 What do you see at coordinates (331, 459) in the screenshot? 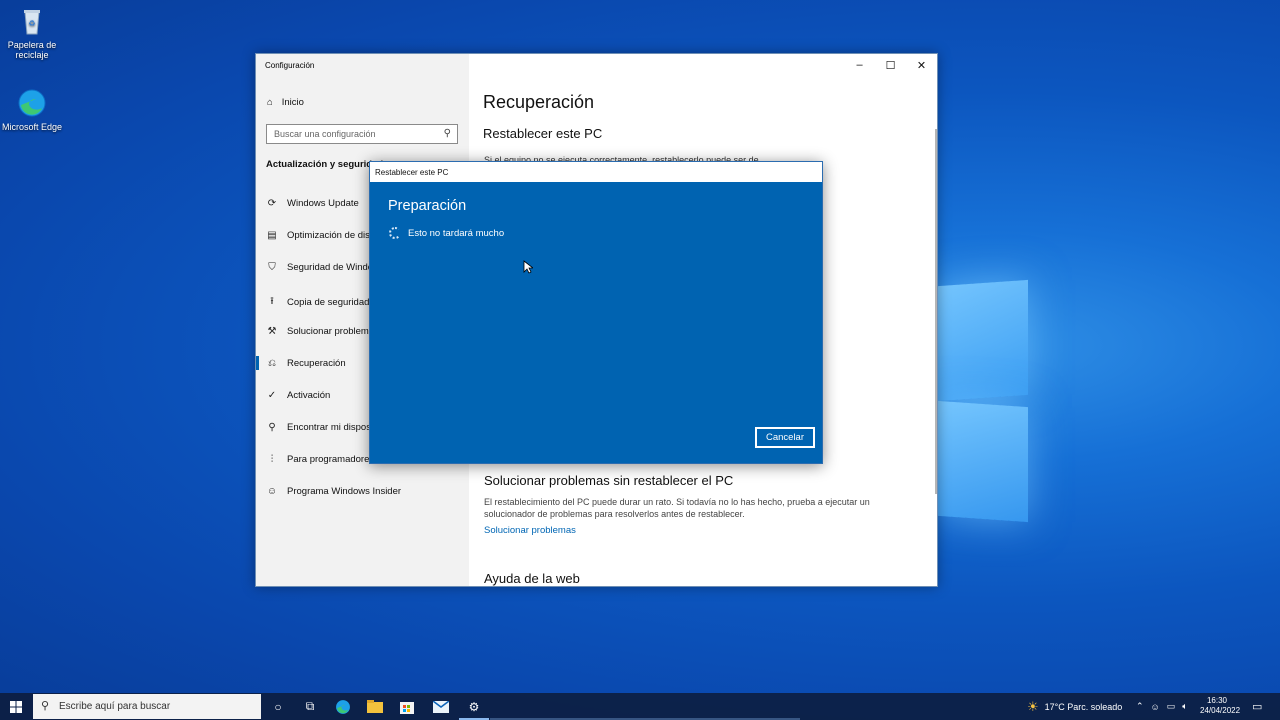
I see `sidebar-item-label: Para programadores` at bounding box center [331, 459].